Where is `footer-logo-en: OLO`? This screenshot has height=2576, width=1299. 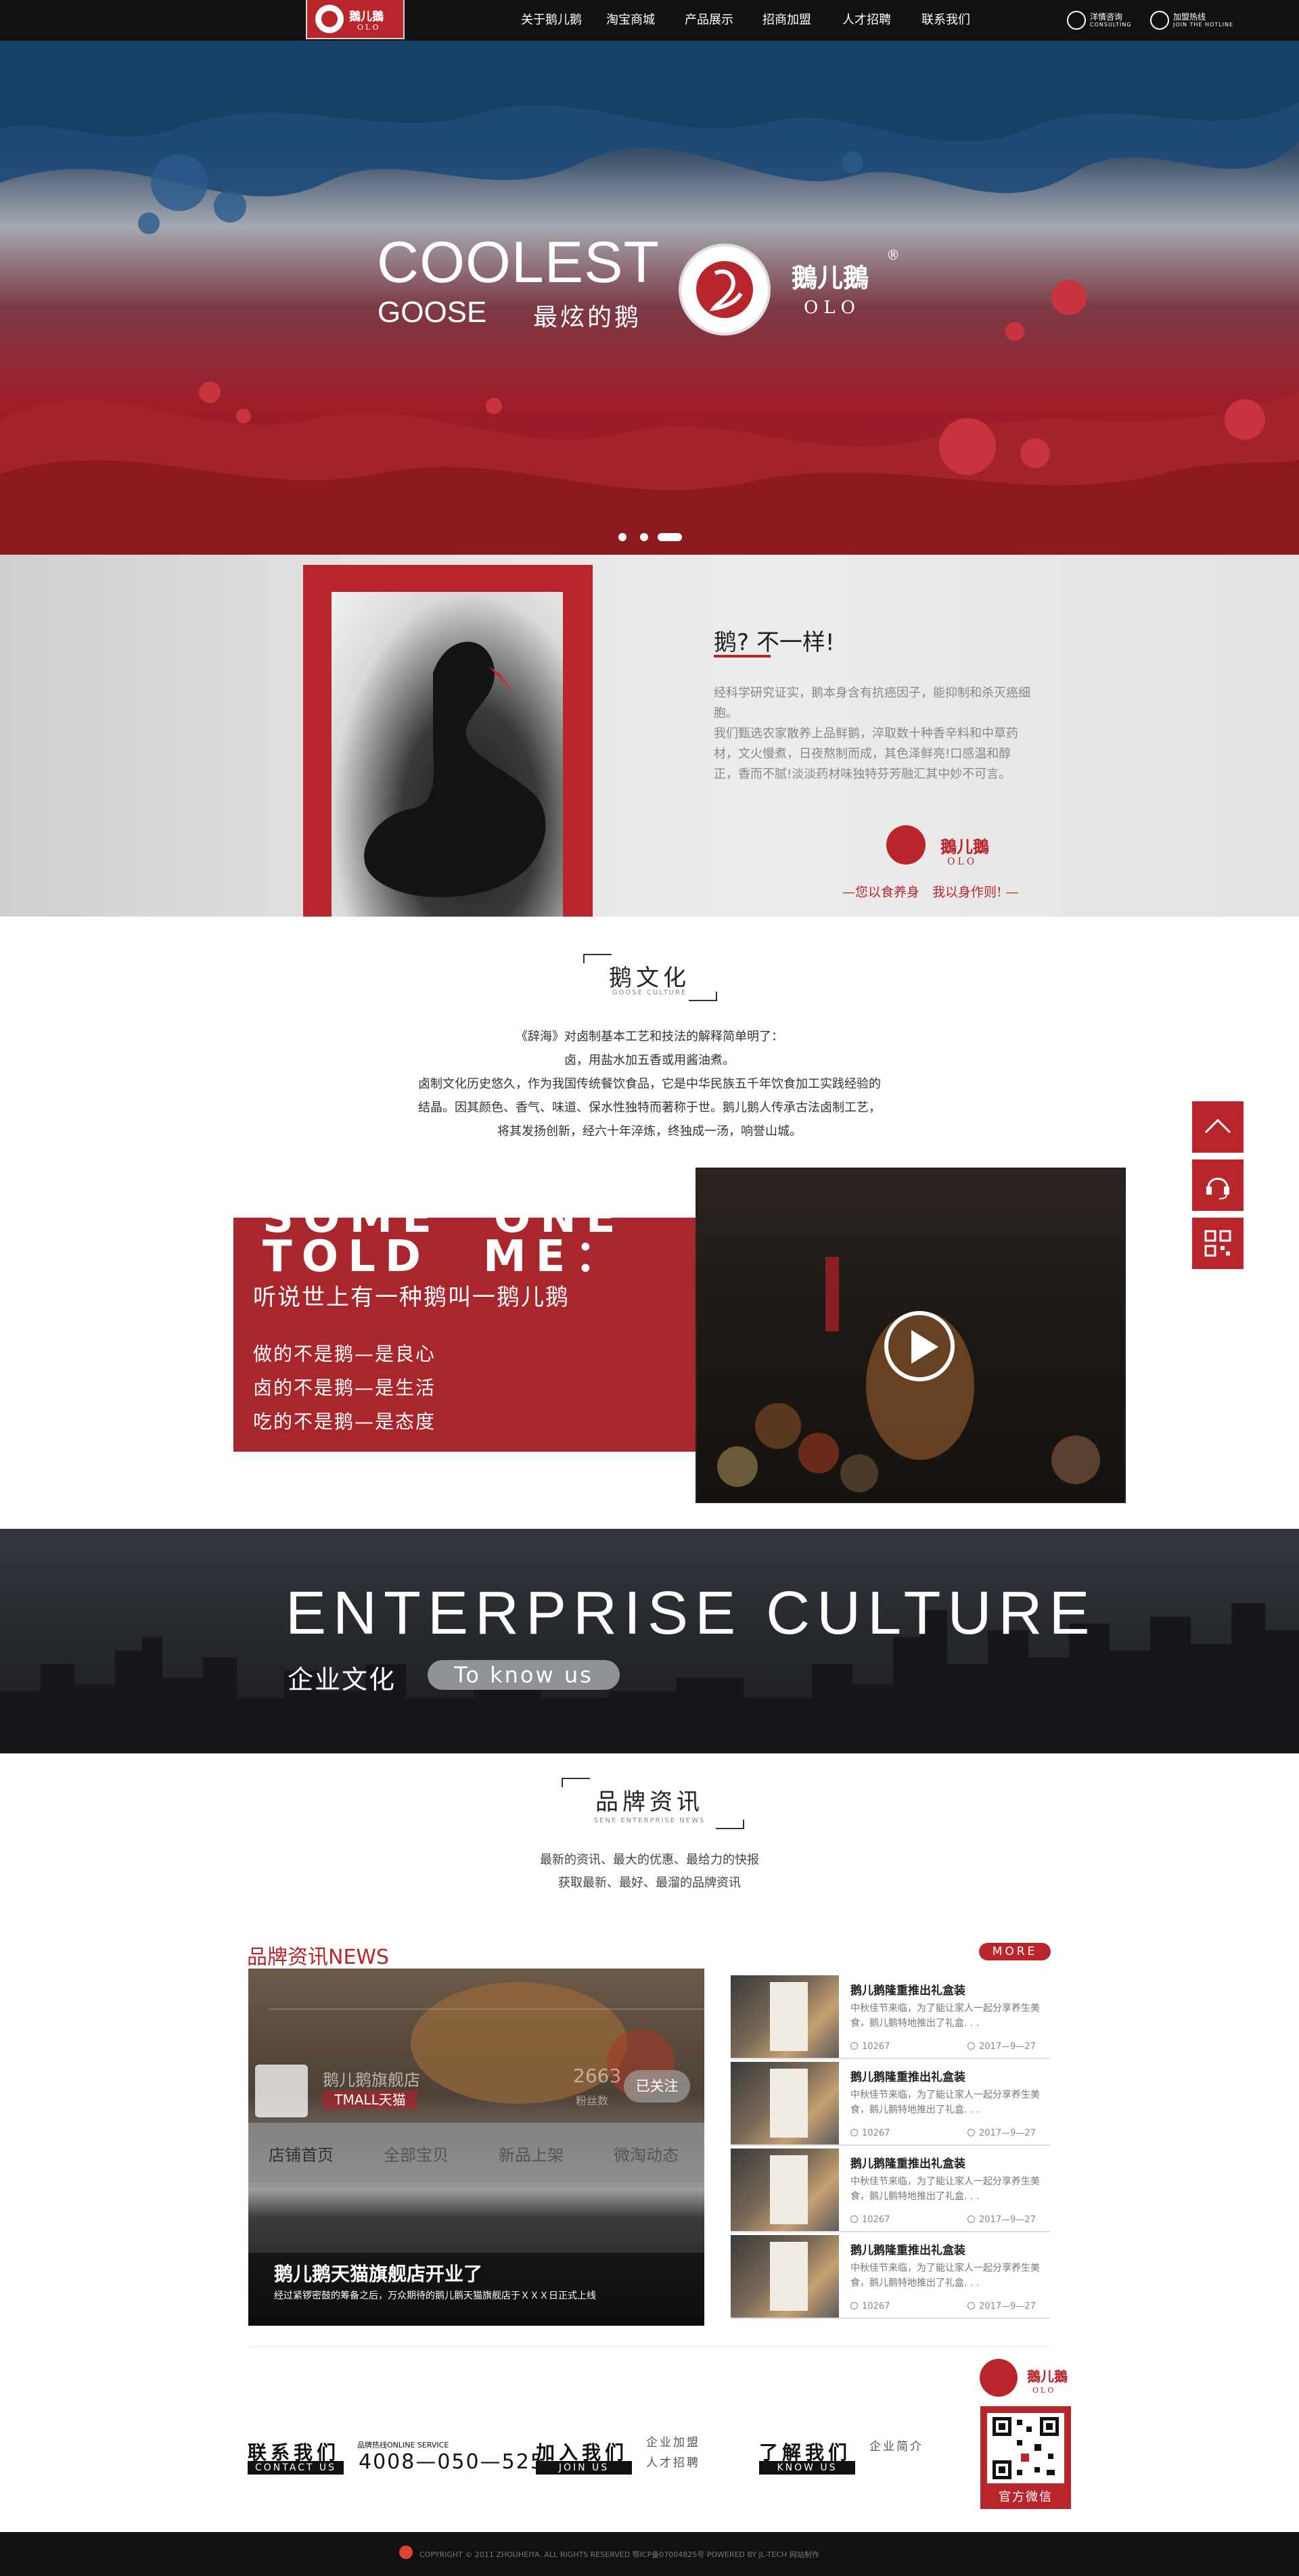 footer-logo-en: OLO is located at coordinates (1044, 2390).